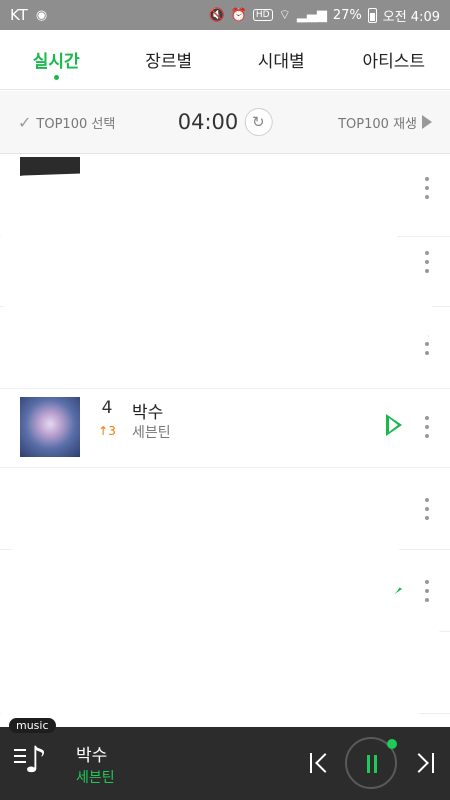 The height and width of the screenshot is (800, 450). What do you see at coordinates (411, 17) in the screenshot?
I see `status-time: 오전 4:09` at bounding box center [411, 17].